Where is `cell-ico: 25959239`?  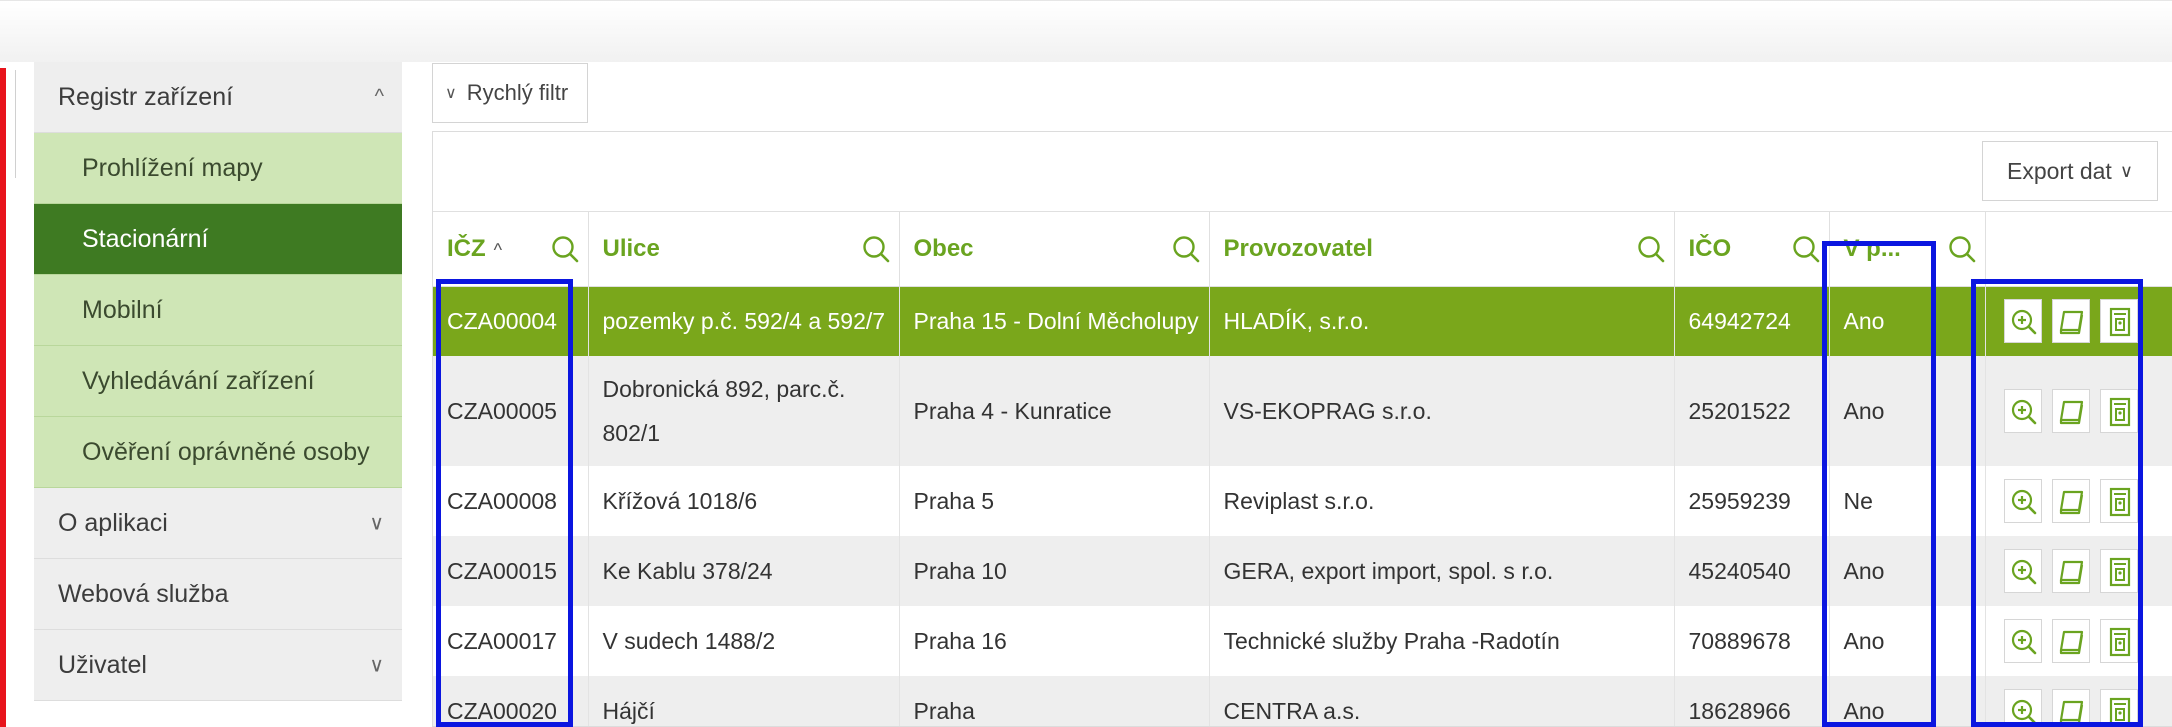 cell-ico: 25959239 is located at coordinates (1752, 501).